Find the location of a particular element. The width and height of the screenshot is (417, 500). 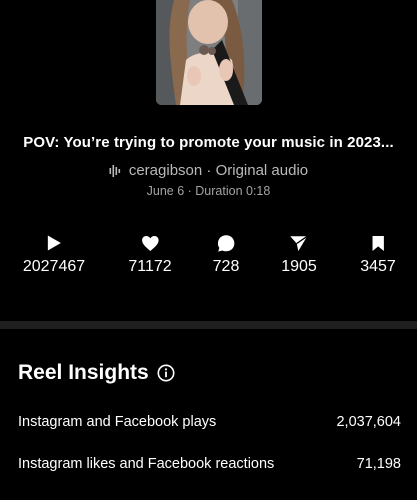

stats-row: 2027467 71172 728 1905 3457 is located at coordinates (208, 257).